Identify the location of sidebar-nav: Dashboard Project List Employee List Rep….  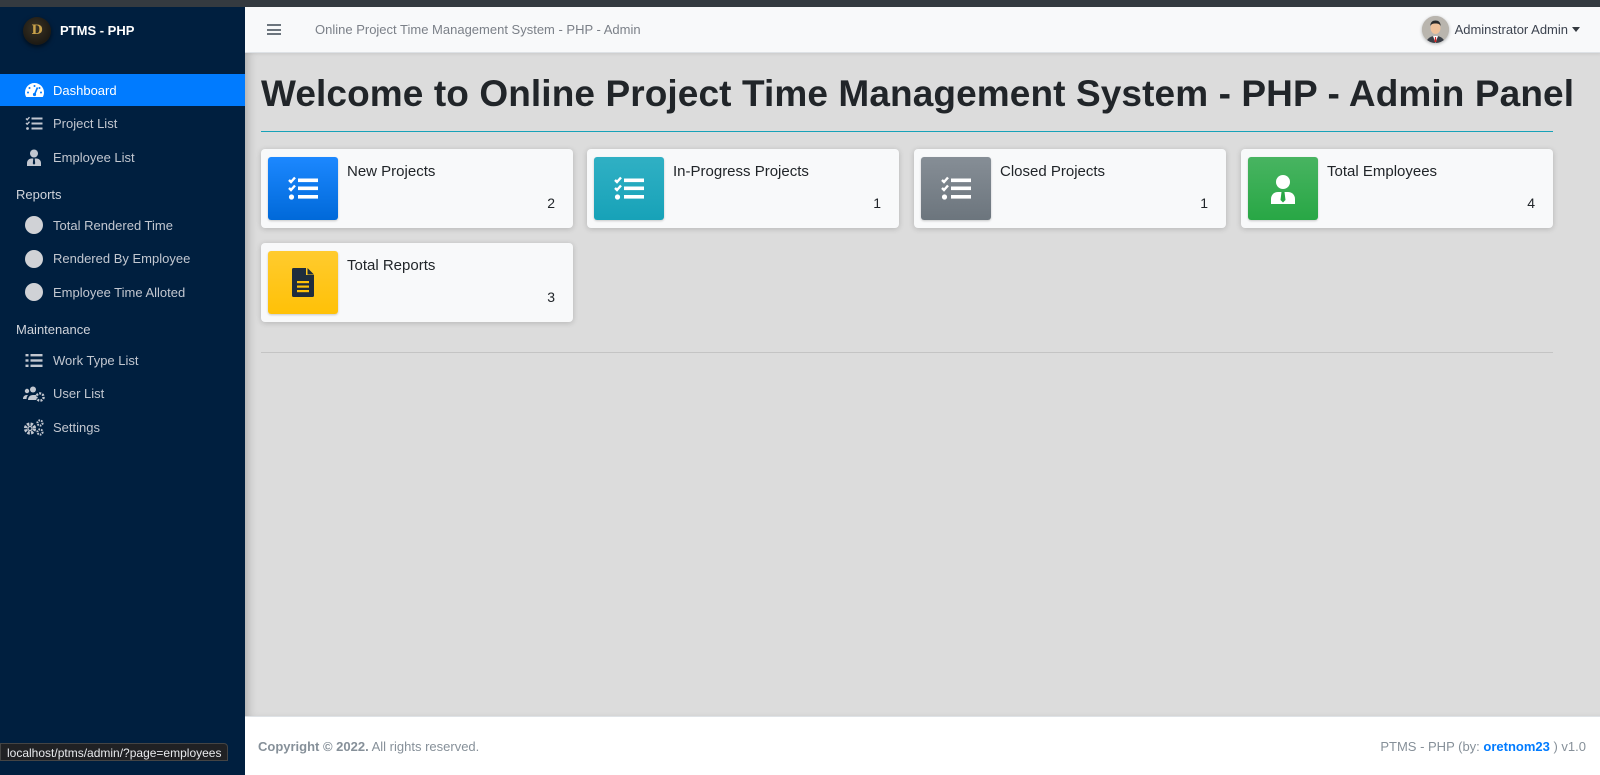
(122, 258).